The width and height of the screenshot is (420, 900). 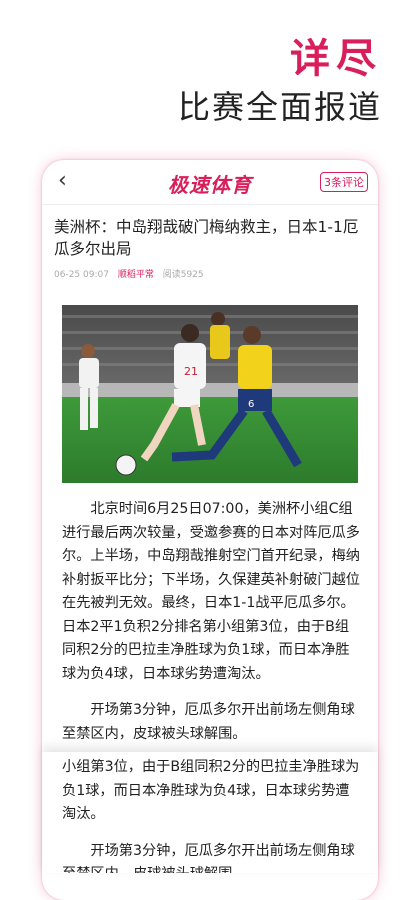 I want to click on svg-text: 21, so click(x=191, y=371).